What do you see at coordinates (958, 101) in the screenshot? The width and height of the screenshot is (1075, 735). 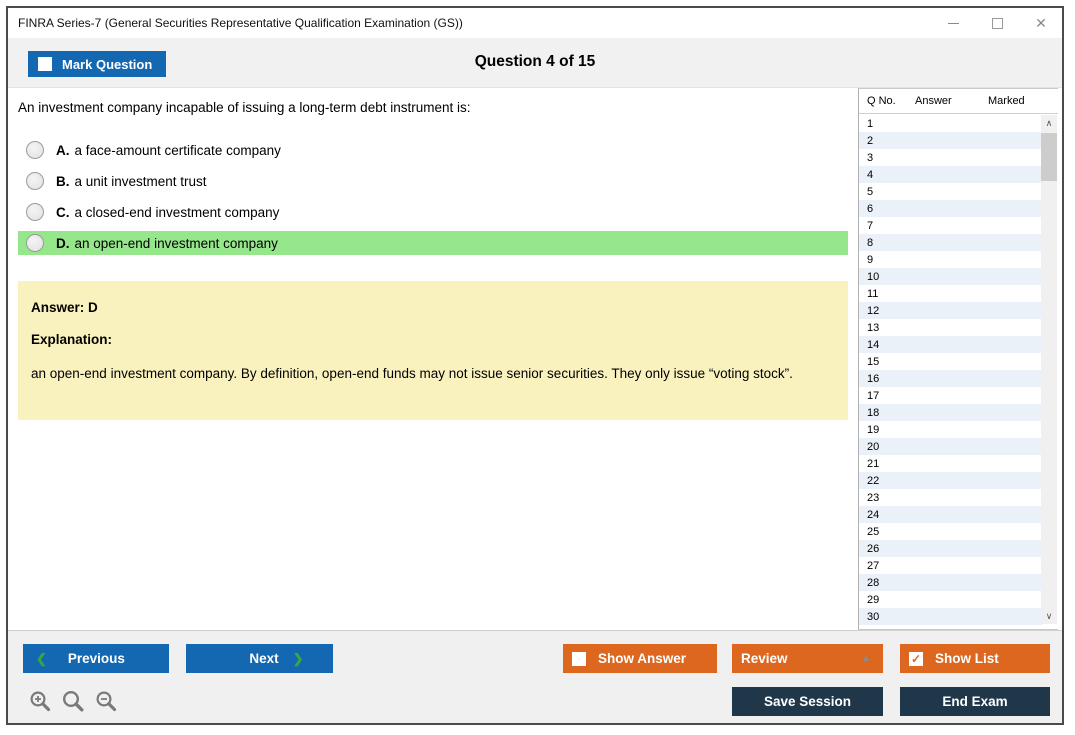 I see `question-list-header: Q No. Answer Marked` at bounding box center [958, 101].